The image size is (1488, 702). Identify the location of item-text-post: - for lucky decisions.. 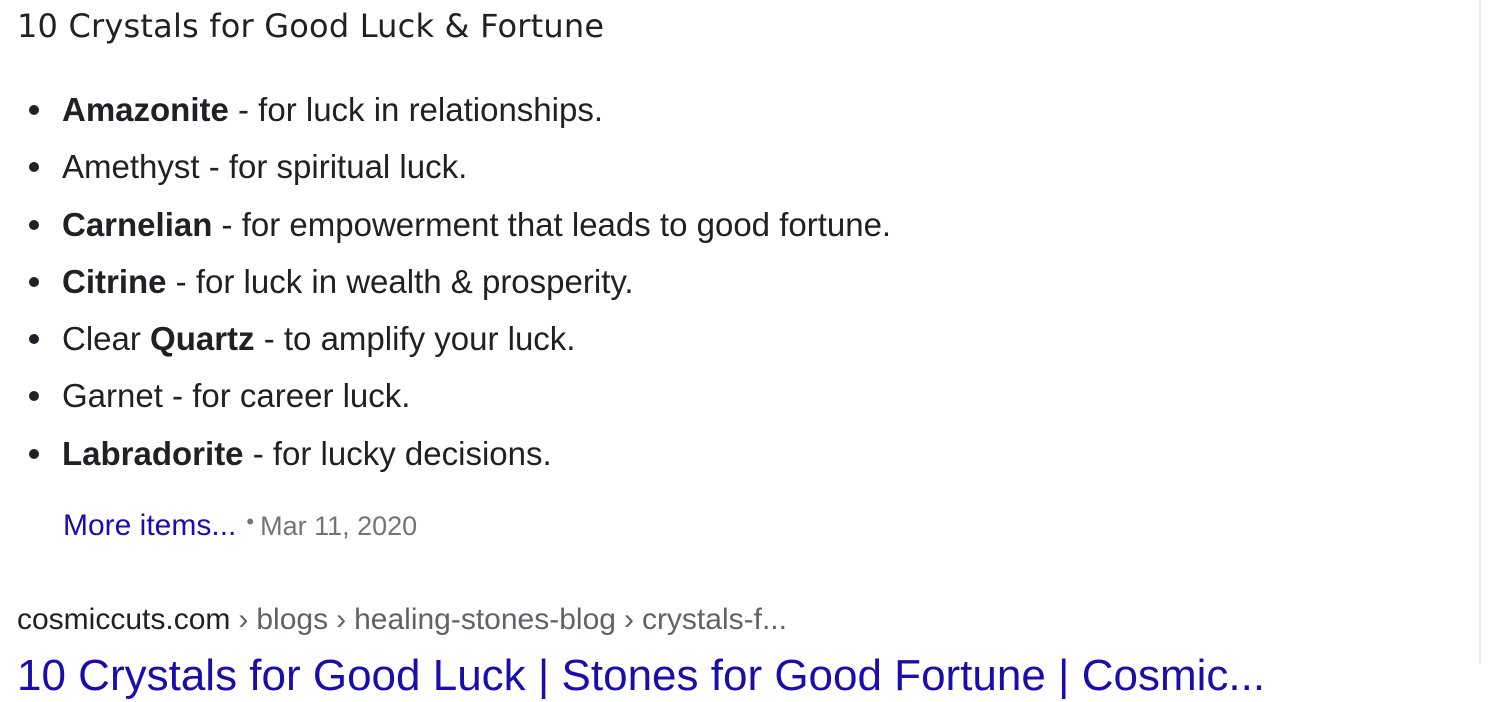
(397, 453).